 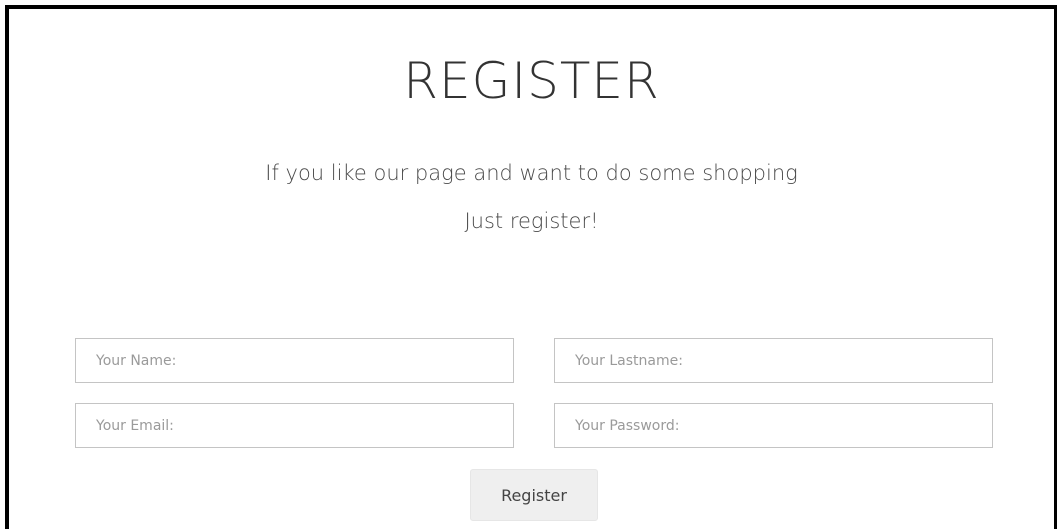 What do you see at coordinates (294, 425) in the screenshot?
I see `email-input` at bounding box center [294, 425].